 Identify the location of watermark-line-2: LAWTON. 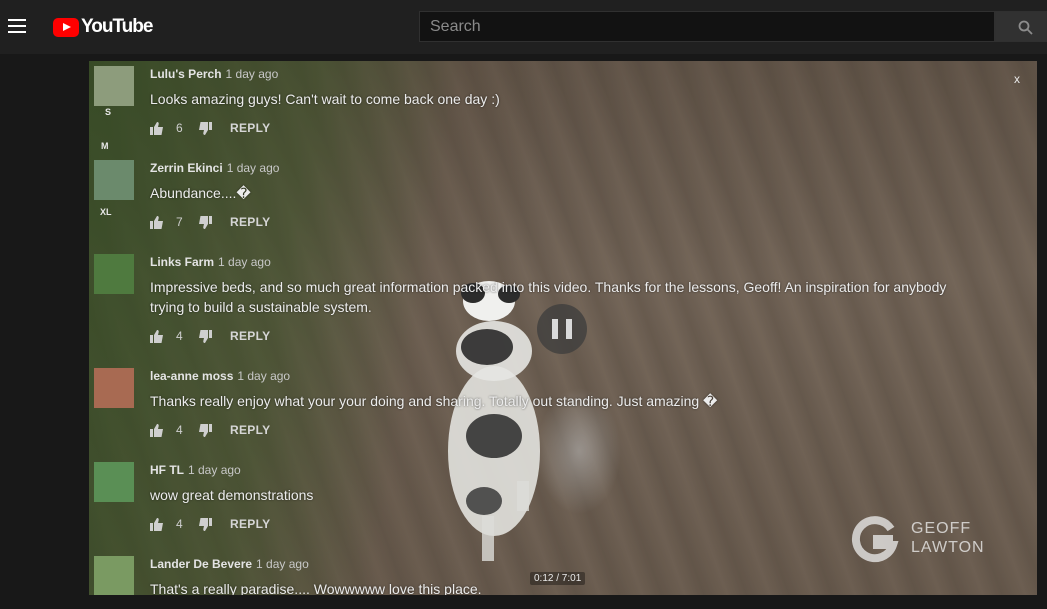
(948, 547).